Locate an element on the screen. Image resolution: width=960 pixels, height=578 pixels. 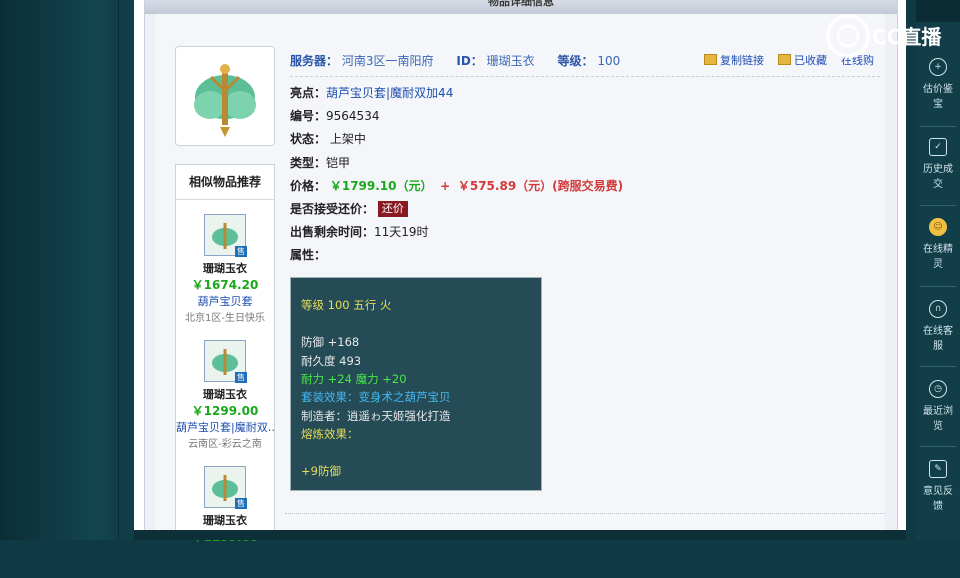
cc-logo-icon: CC直播 is located at coordinates (884, 36).